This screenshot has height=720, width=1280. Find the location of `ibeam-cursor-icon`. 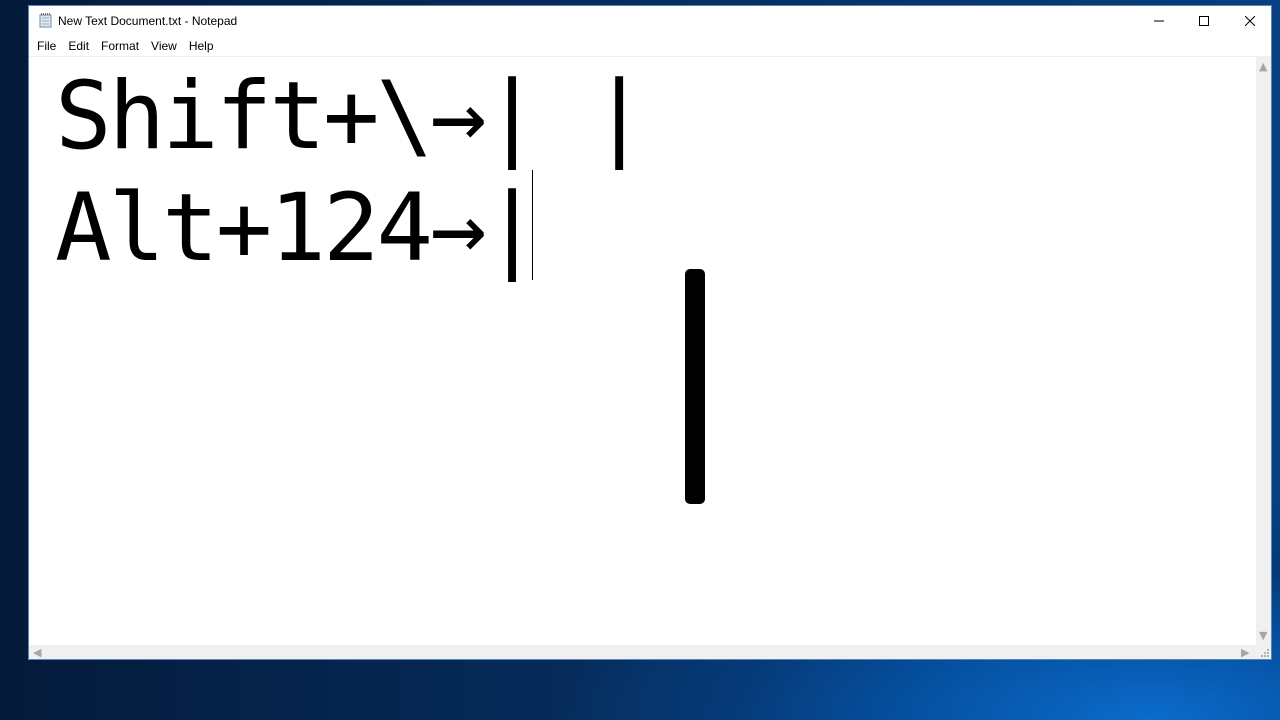

ibeam-cursor-icon is located at coordinates (511, 241).